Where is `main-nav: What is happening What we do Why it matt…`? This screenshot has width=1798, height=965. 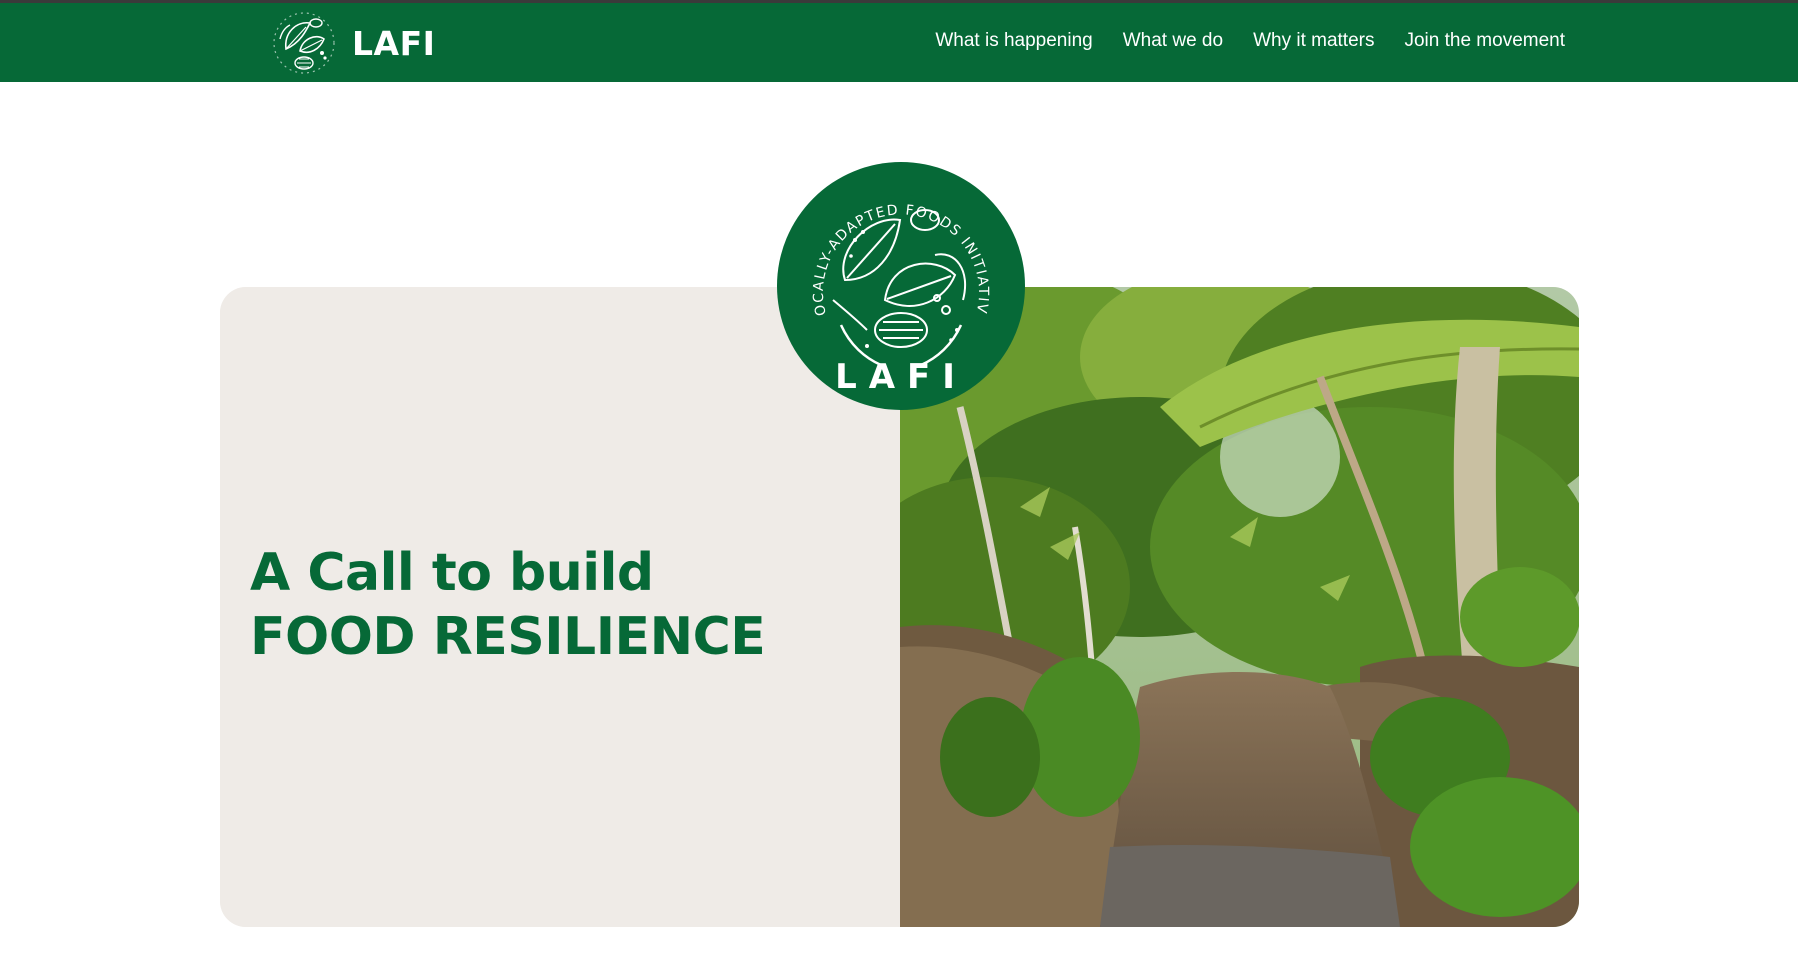
main-nav: What is happening What we do Why it matt… is located at coordinates (1250, 41).